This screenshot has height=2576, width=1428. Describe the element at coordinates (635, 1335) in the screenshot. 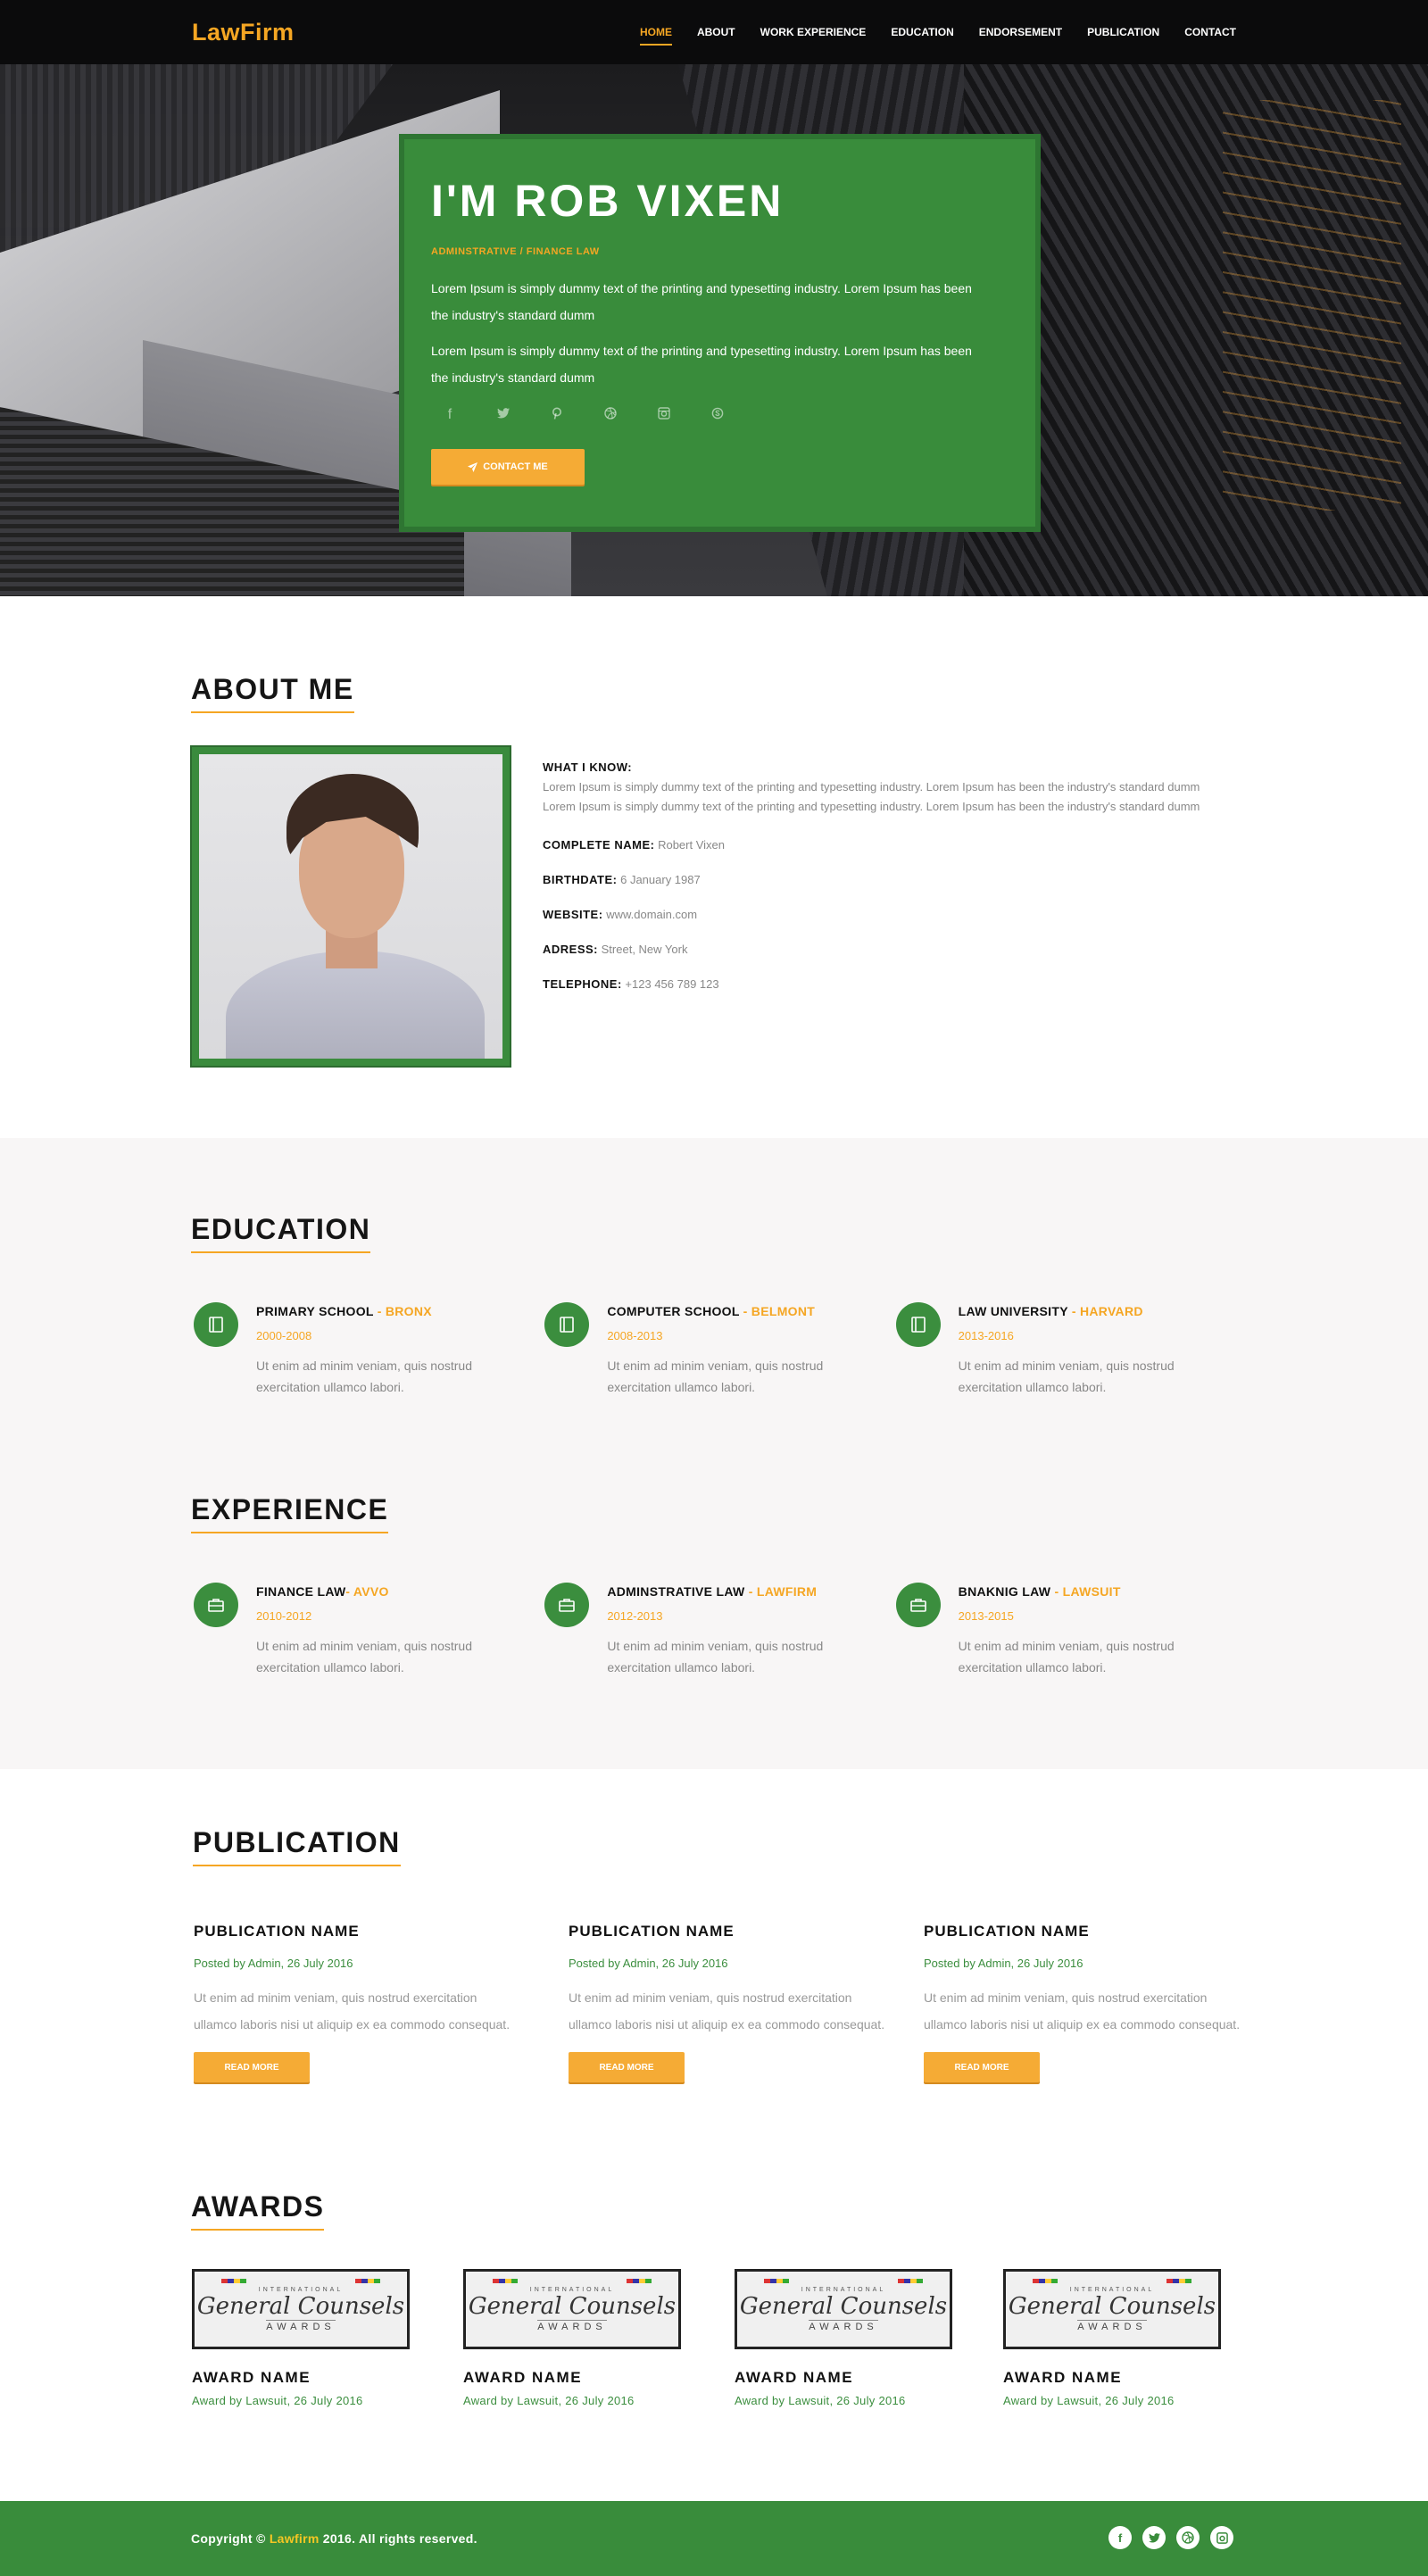

I see `education-years: 2008-2013` at that location.